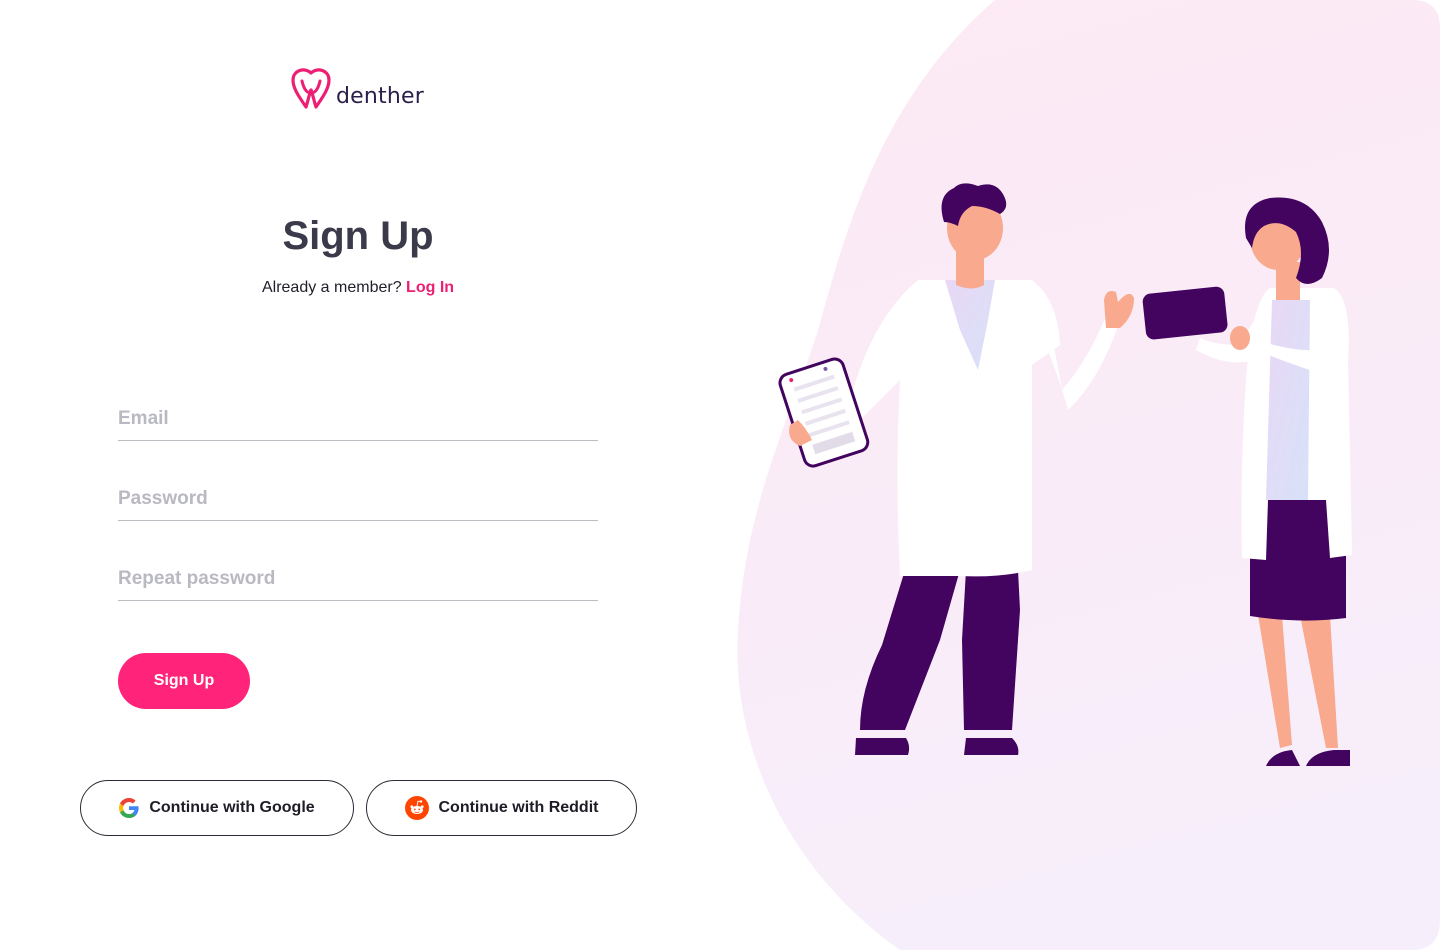 This screenshot has height=950, width=1440. I want to click on repeat-password-field, so click(358, 578).